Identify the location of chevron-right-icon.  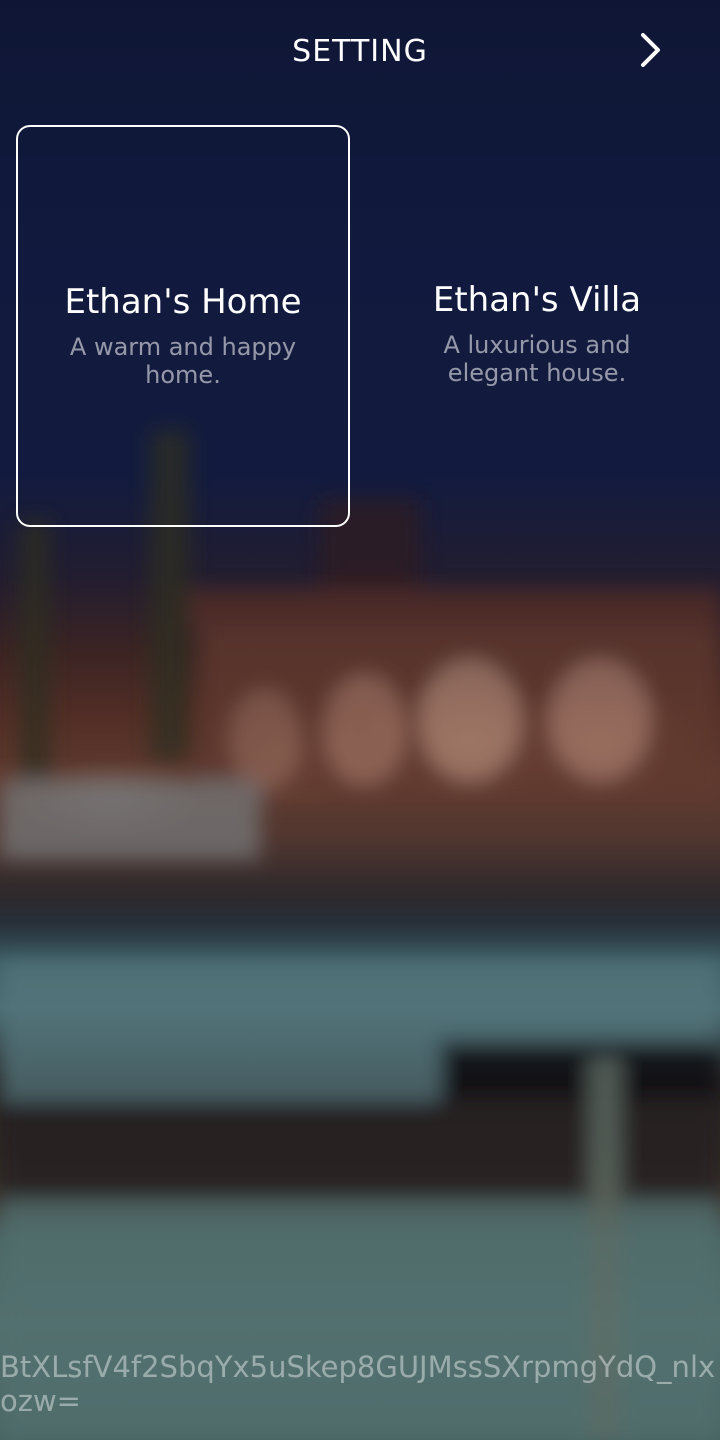
(650, 50).